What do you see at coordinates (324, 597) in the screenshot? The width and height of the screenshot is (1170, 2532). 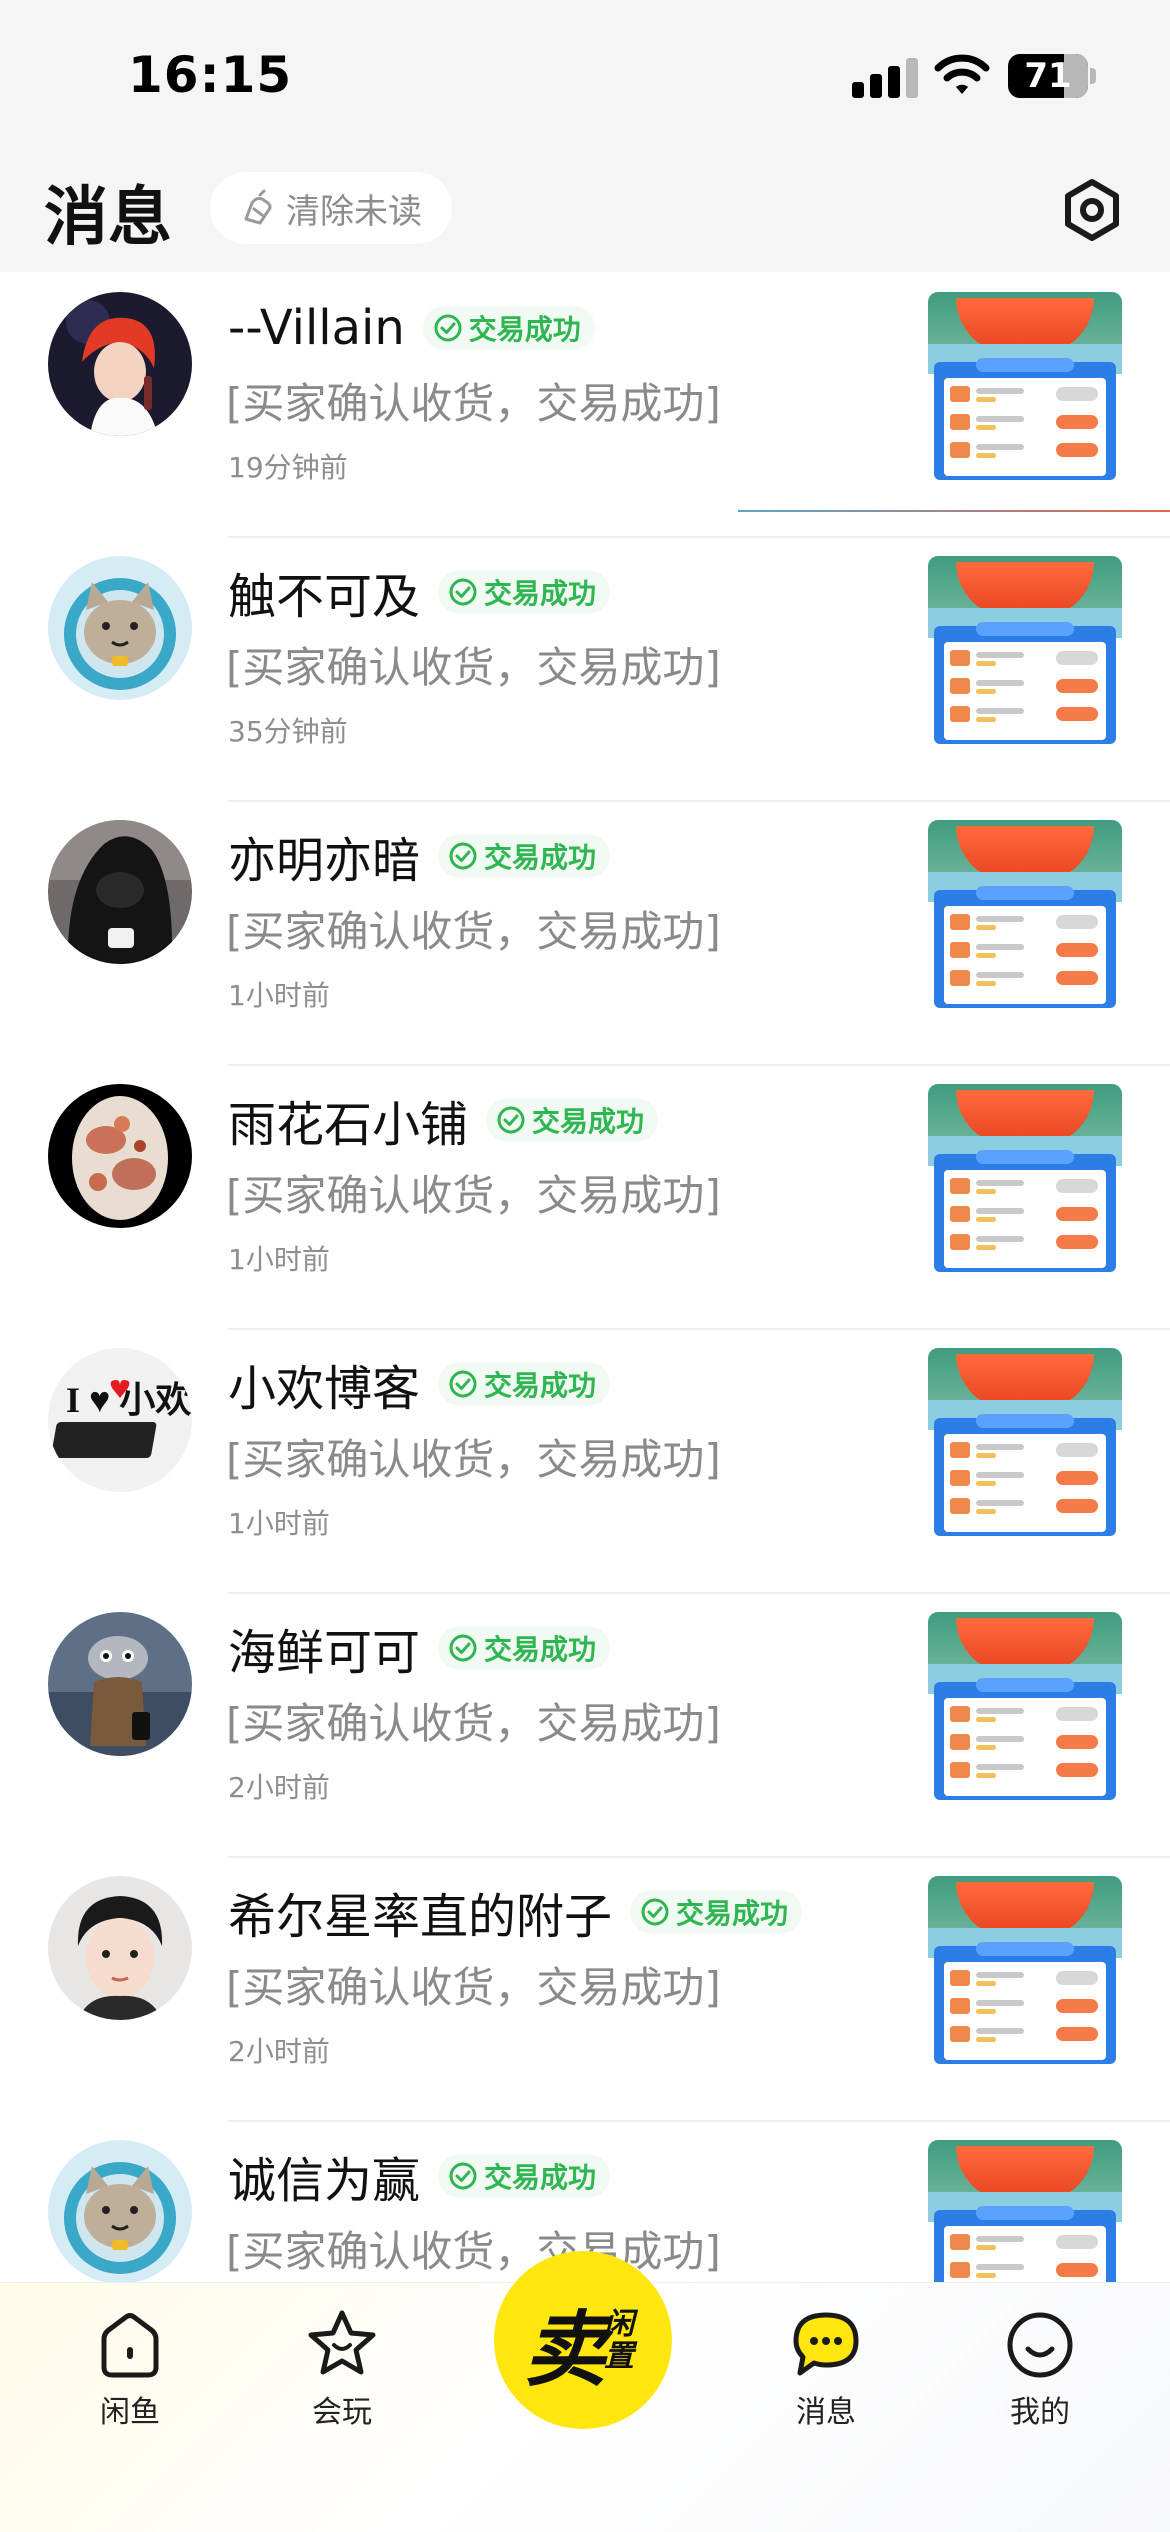 I see `contact-name: 触不可及` at bounding box center [324, 597].